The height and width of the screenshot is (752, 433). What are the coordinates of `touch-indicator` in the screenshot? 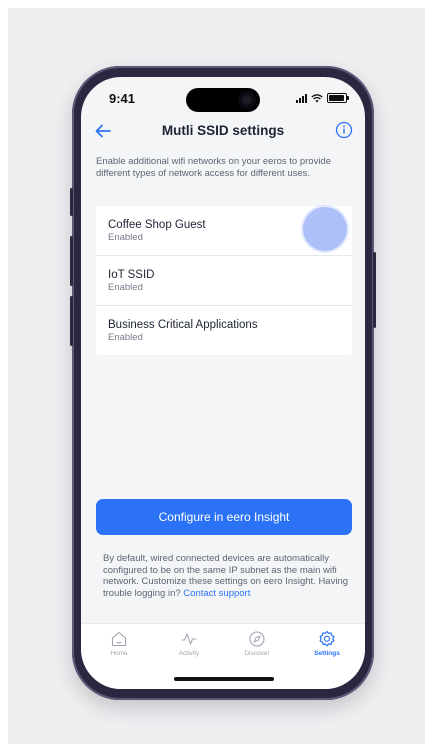 It's located at (325, 229).